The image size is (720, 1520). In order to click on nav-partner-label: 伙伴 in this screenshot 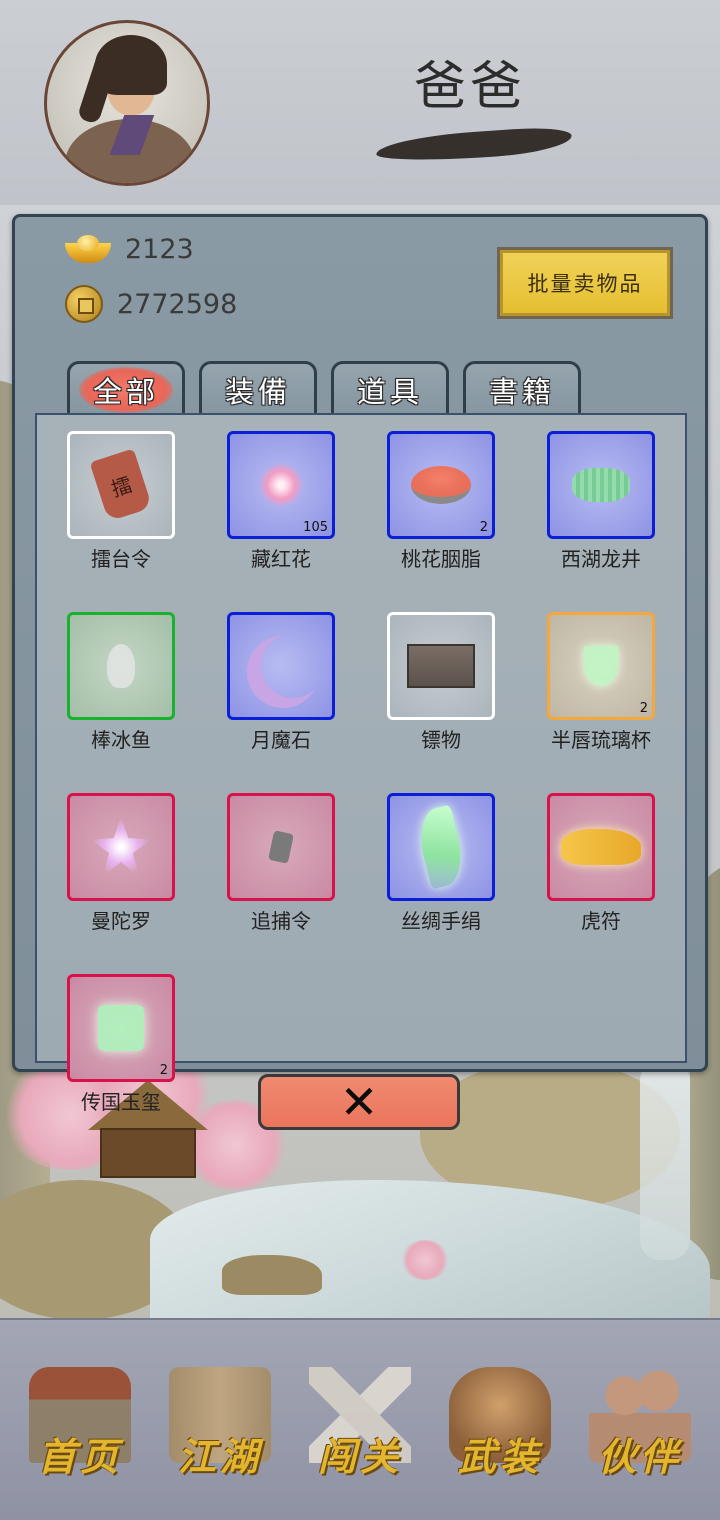, I will do `click(639, 1456)`.